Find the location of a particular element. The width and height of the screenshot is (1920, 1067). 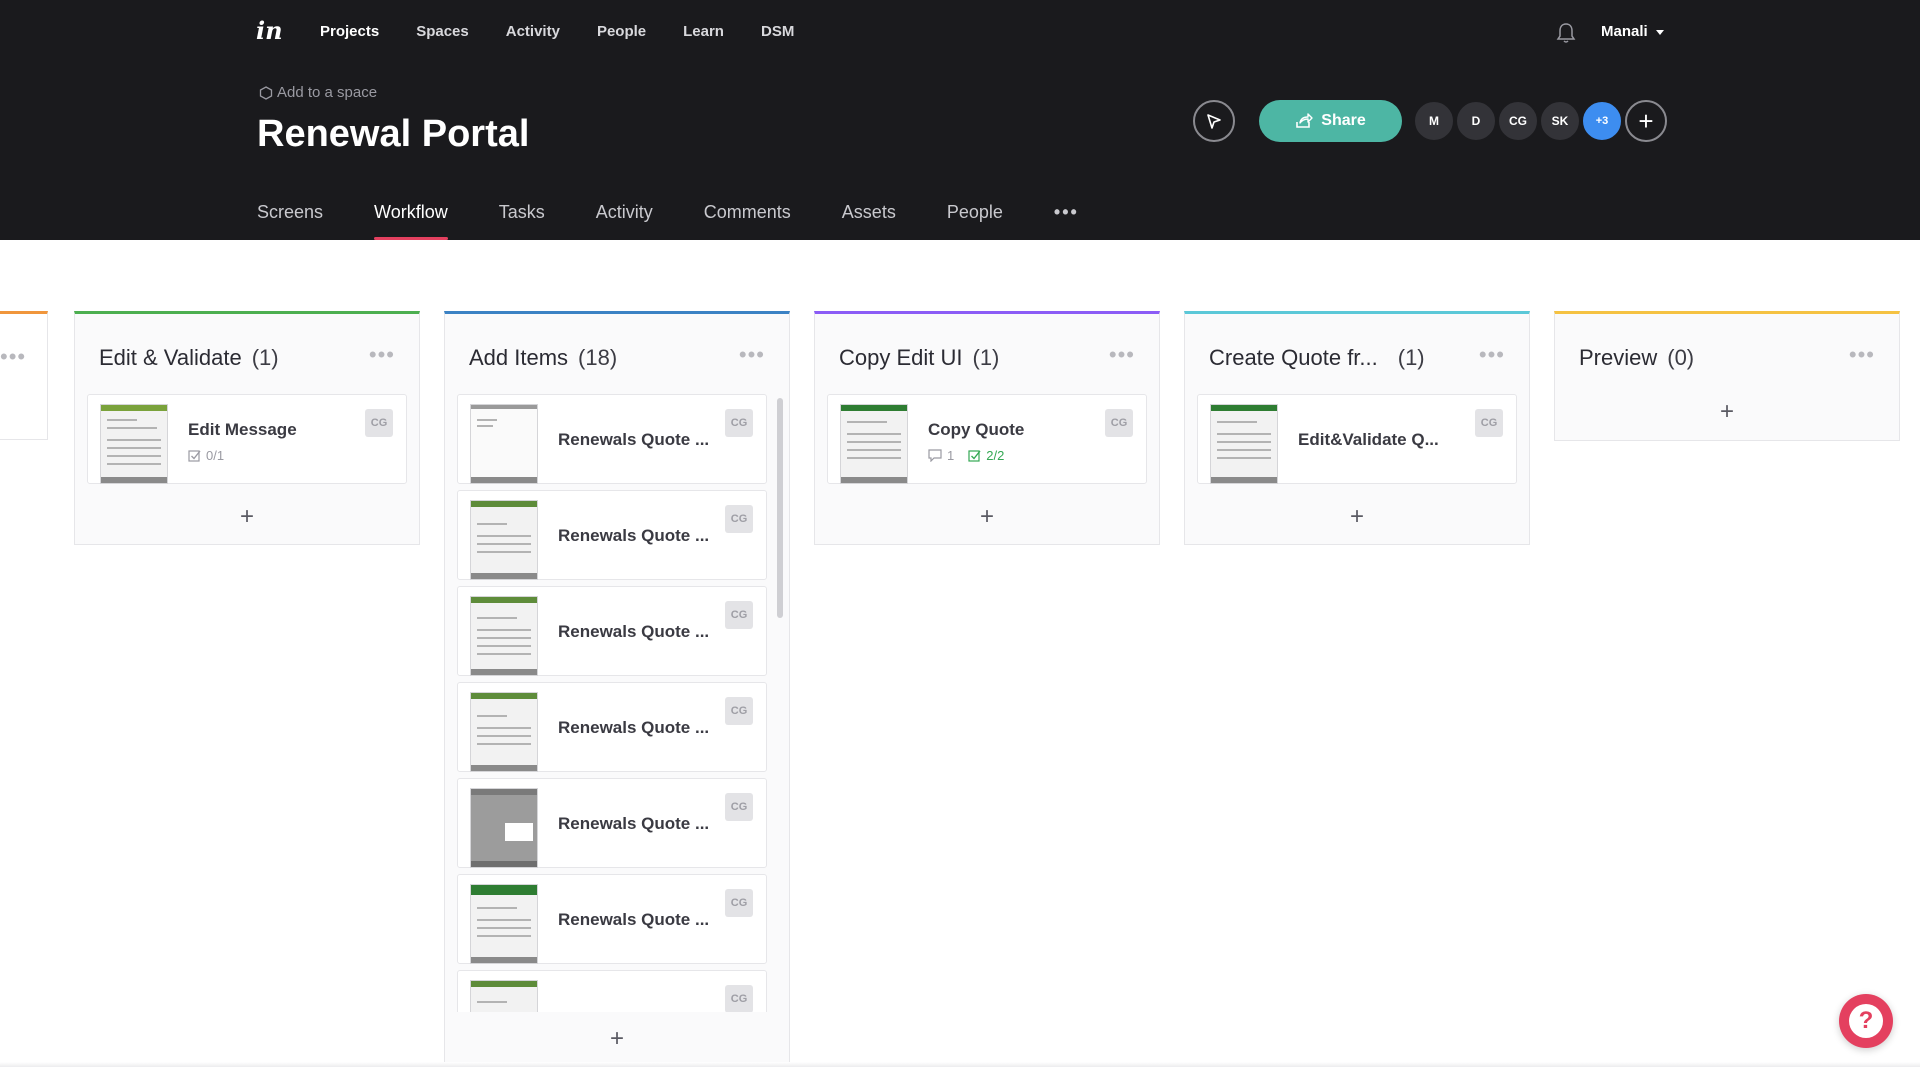

collaborator-avatars: M D CG SK +3 + is located at coordinates (1540, 121).